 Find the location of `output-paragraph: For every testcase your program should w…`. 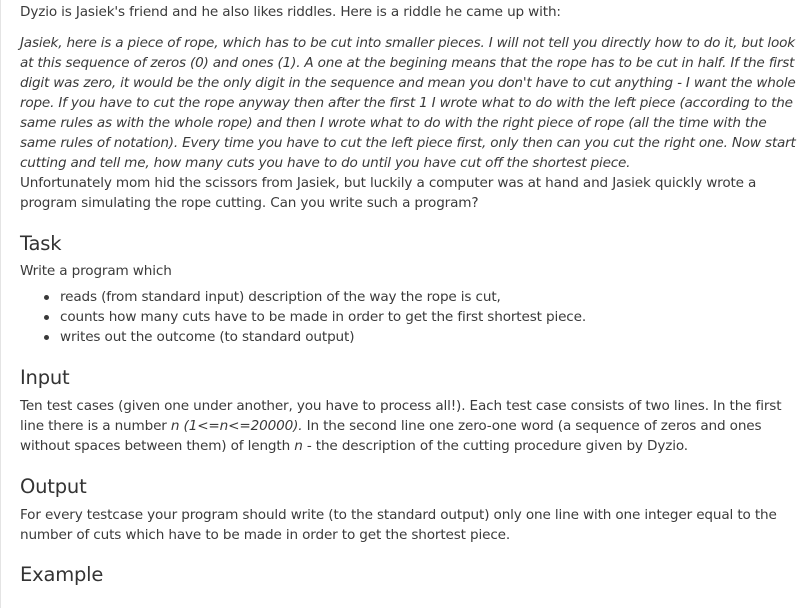

output-paragraph: For every testcase your program should w… is located at coordinates (398, 525).